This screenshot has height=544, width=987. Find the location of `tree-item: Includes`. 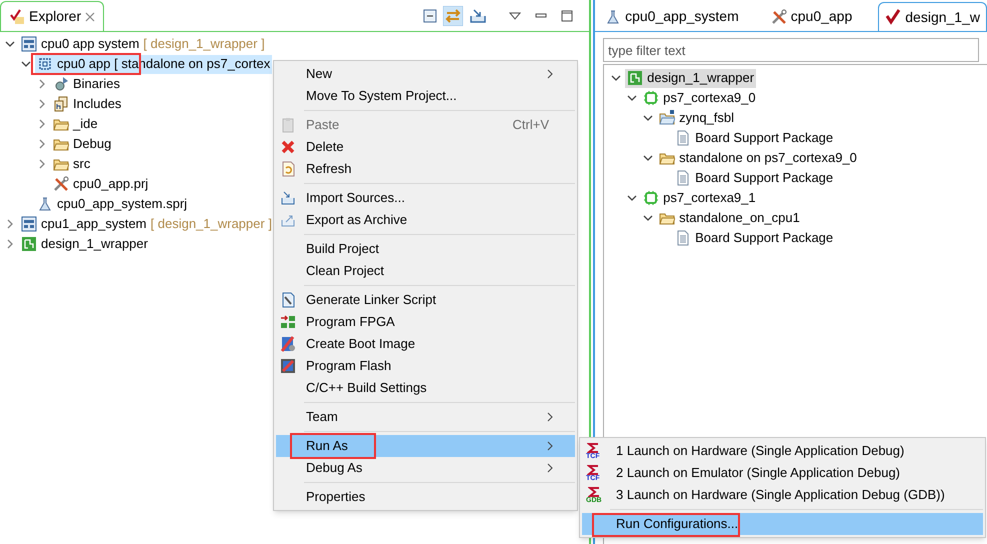

tree-item: Includes is located at coordinates (87, 104).